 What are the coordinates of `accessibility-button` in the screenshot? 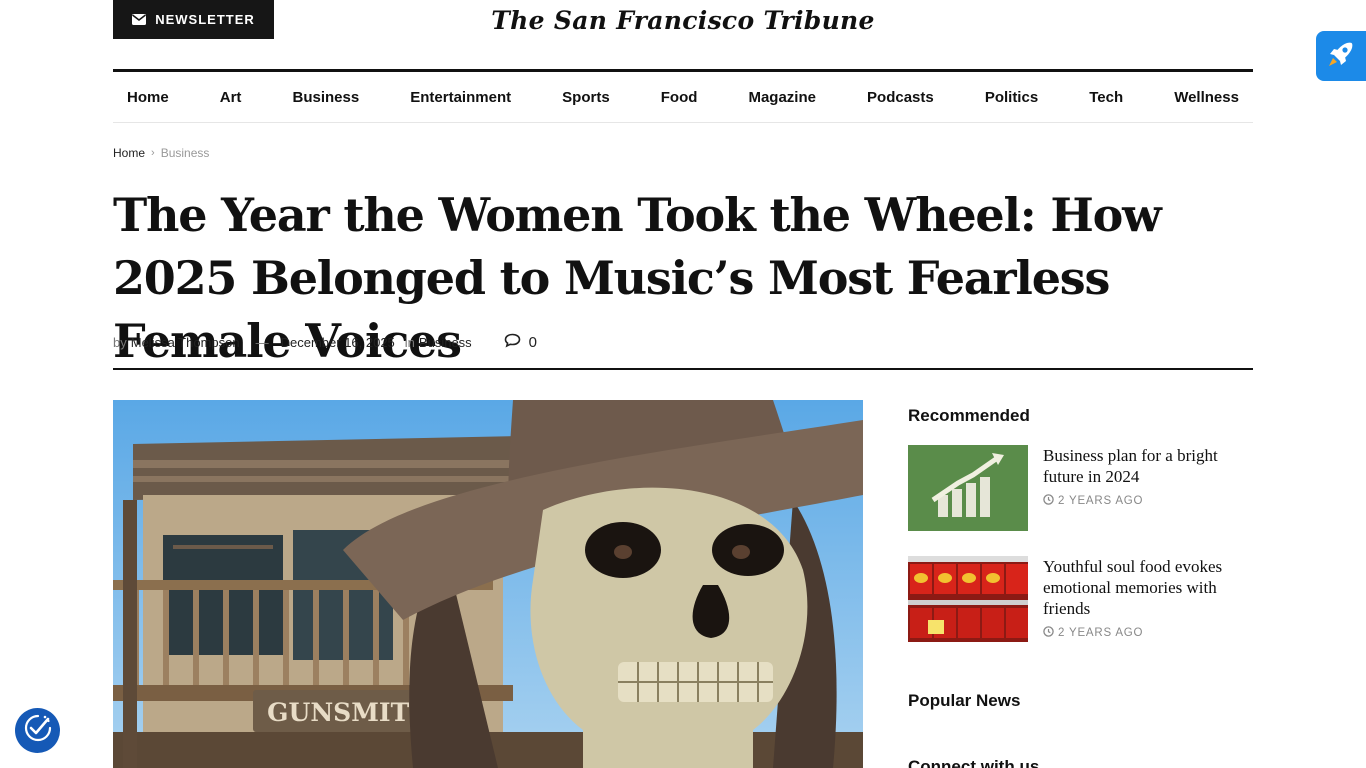 It's located at (37, 730).